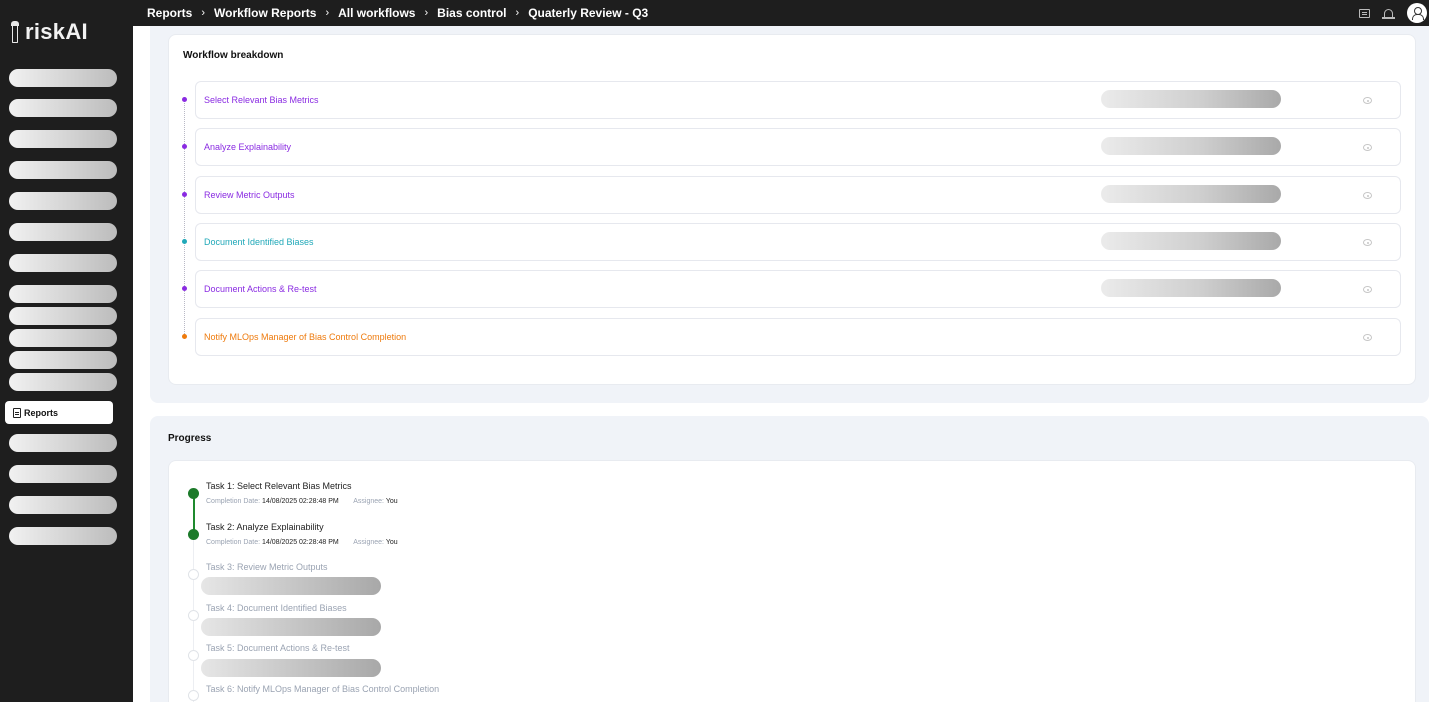 This screenshot has height=702, width=1429. I want to click on step-label: Document Identified Biases, so click(259, 242).